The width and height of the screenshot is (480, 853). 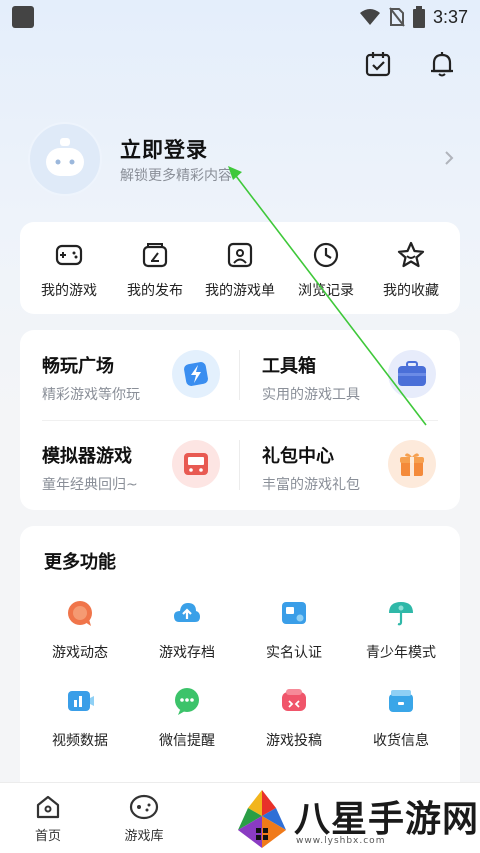 What do you see at coordinates (294, 741) in the screenshot?
I see `fn-label: 游戏投稿` at bounding box center [294, 741].